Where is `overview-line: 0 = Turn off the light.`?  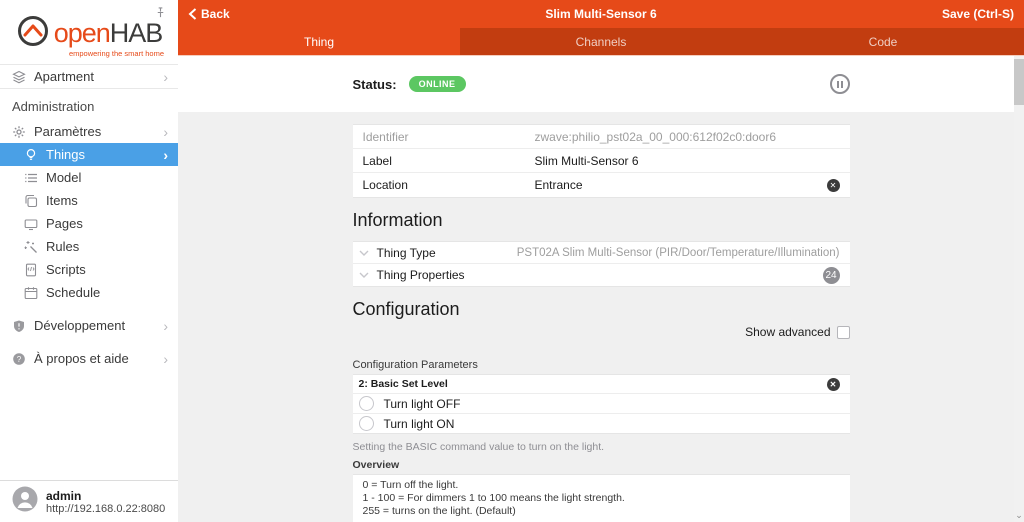 overview-line: 0 = Turn off the light. is located at coordinates (410, 485).